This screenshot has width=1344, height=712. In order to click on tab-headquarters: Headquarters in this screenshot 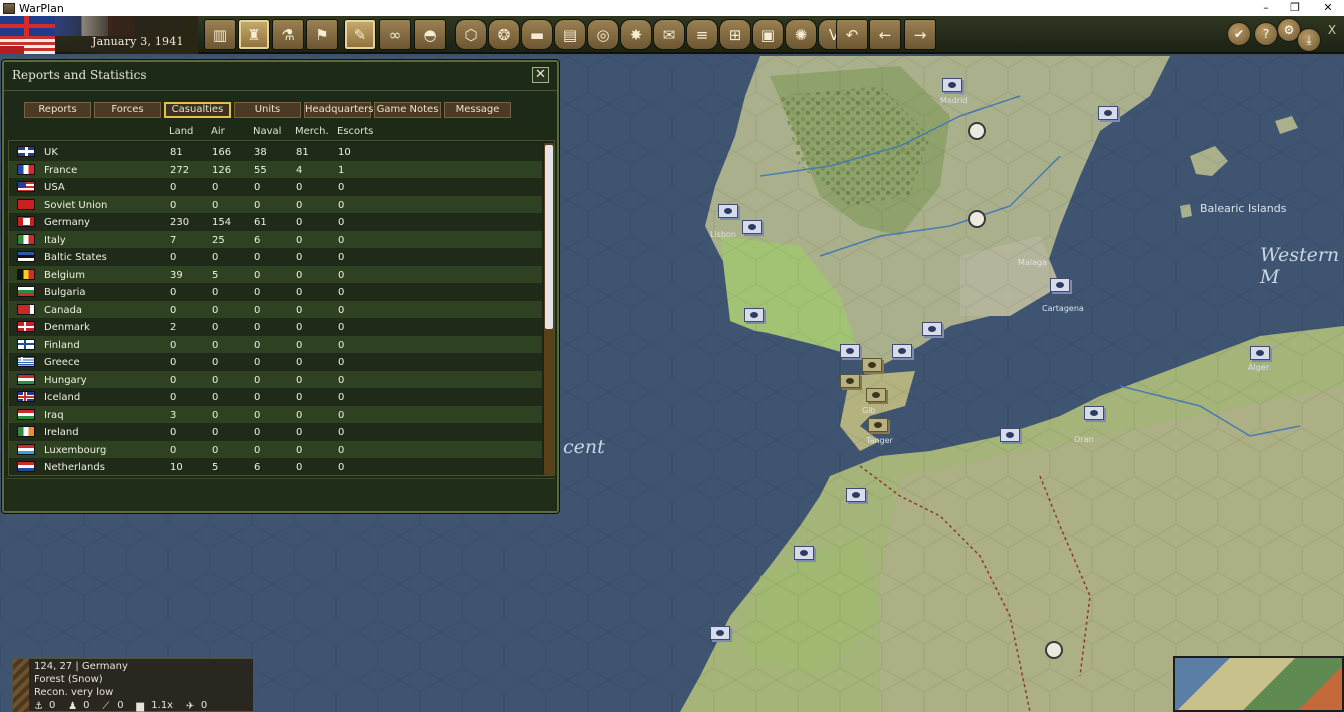, I will do `click(338, 110)`.